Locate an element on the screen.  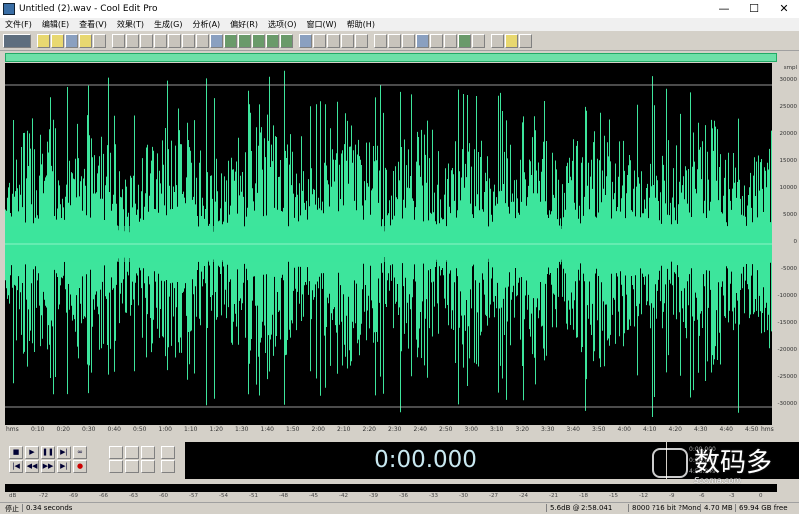
new-file-button is located at coordinates (43, 40).